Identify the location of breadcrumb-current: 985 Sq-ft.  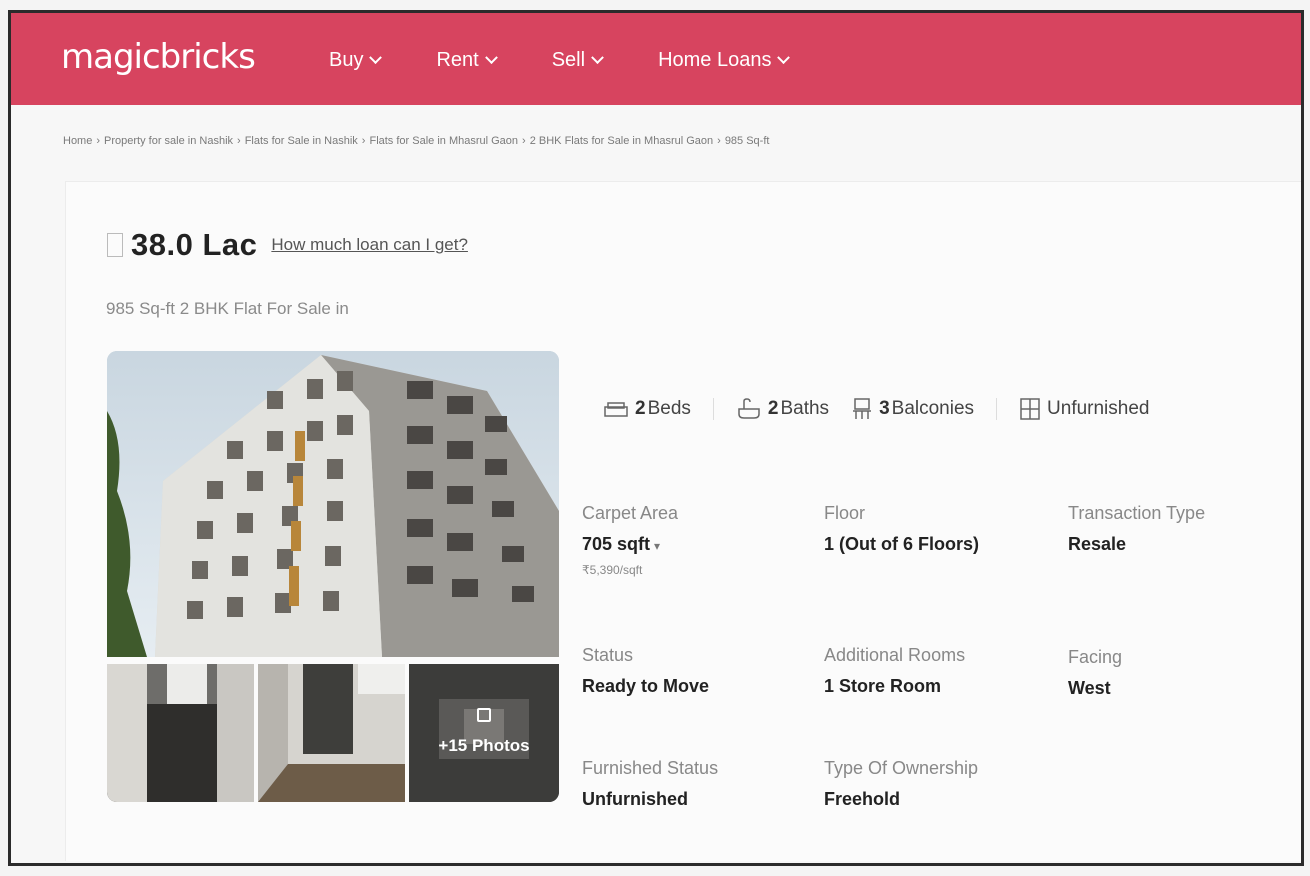
(747, 141).